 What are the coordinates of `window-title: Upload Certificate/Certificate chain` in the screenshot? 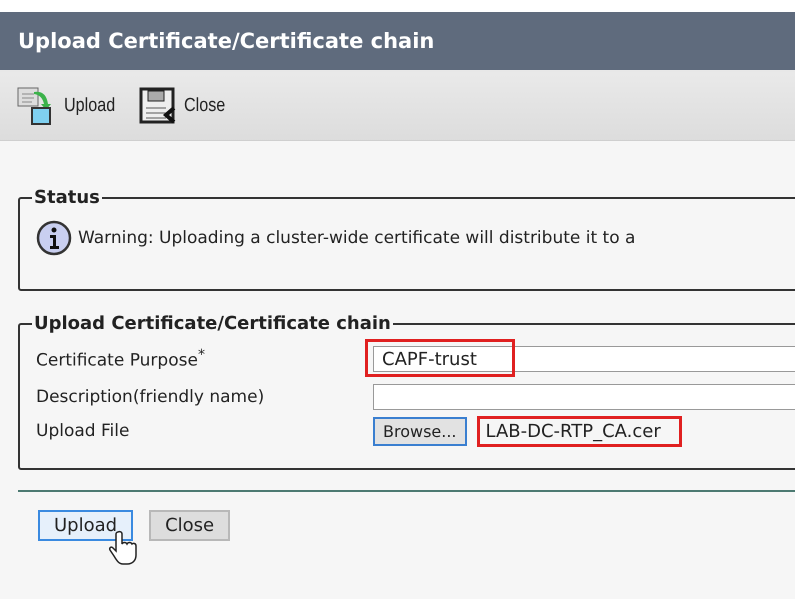 It's located at (397, 42).